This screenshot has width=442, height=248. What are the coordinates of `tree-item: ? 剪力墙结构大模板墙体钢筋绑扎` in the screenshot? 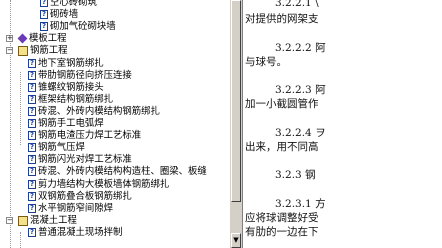 It's located at (98, 184).